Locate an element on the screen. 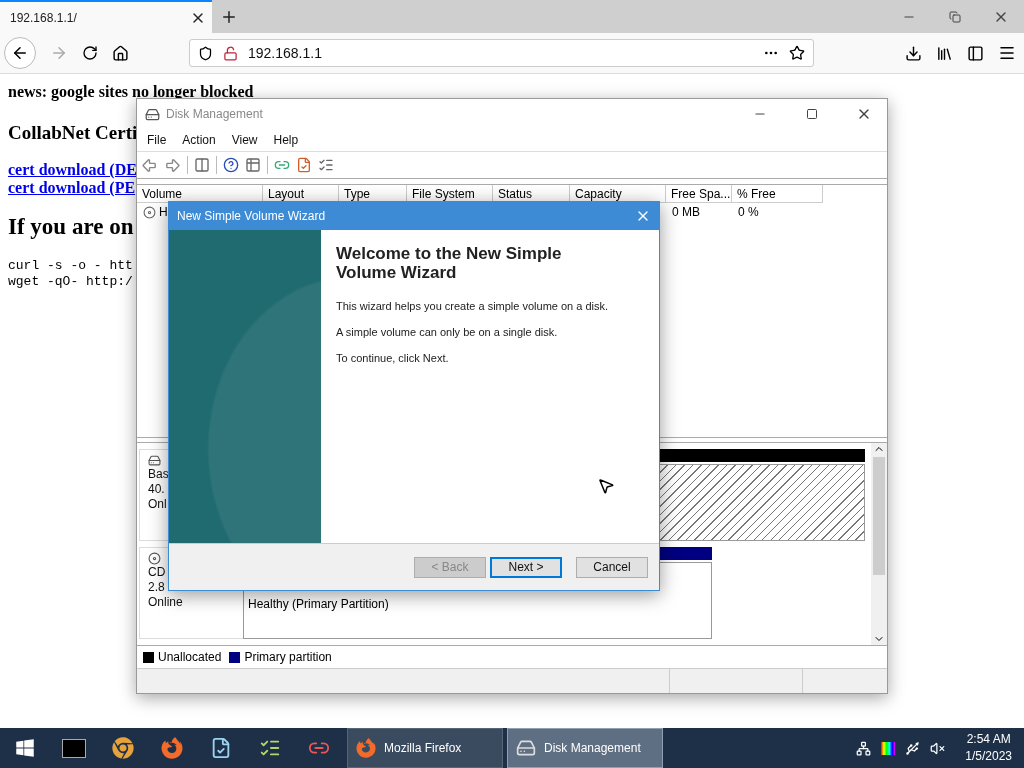  scrollbar is located at coordinates (879, 544).